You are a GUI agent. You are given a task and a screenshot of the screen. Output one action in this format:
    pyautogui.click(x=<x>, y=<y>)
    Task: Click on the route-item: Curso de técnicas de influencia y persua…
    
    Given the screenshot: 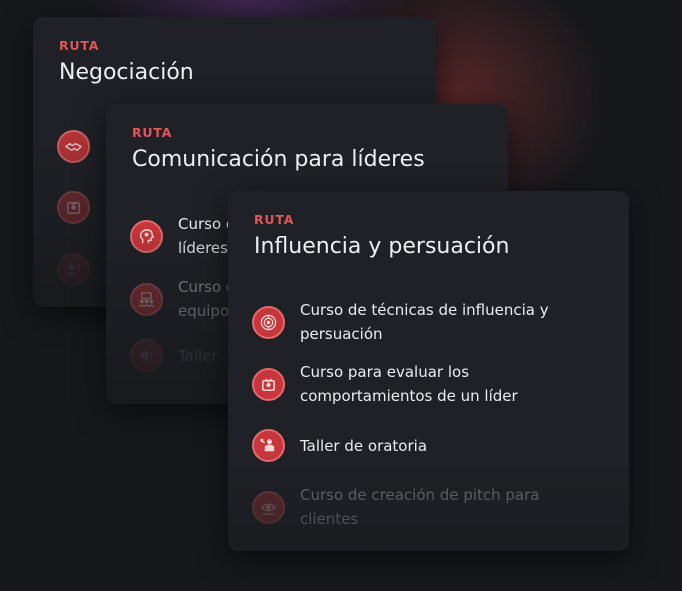 What is the action you would take?
    pyautogui.click(x=421, y=322)
    